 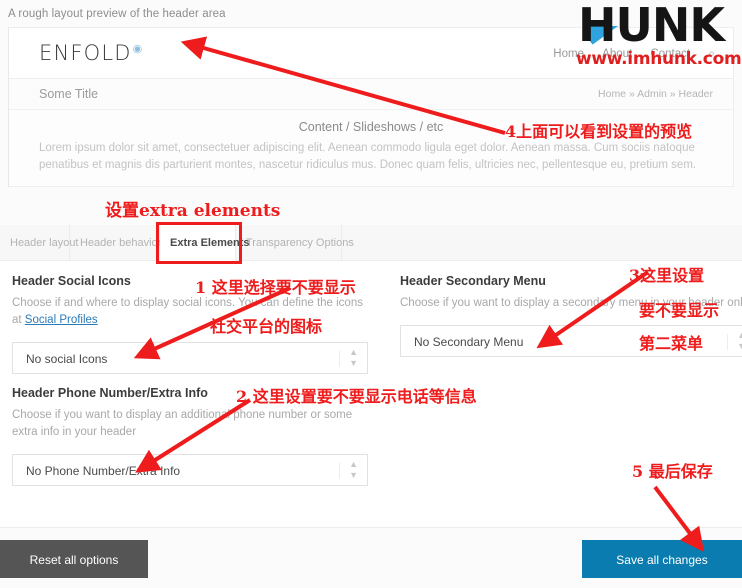 I want to click on tab-extra-elements: Extra Elements, so click(x=204, y=243).